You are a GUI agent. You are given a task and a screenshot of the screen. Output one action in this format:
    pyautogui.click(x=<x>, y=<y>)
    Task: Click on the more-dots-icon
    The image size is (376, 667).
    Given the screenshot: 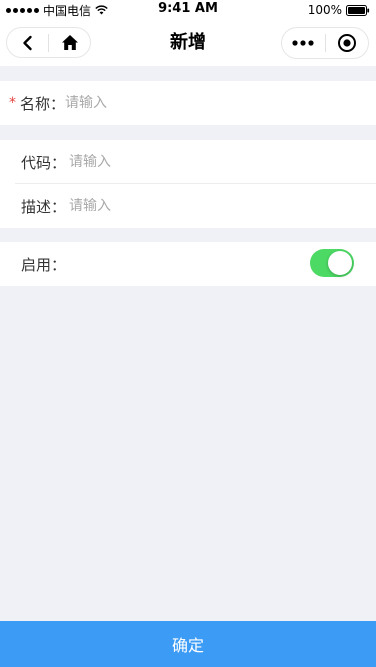 What is the action you would take?
    pyautogui.click(x=303, y=43)
    